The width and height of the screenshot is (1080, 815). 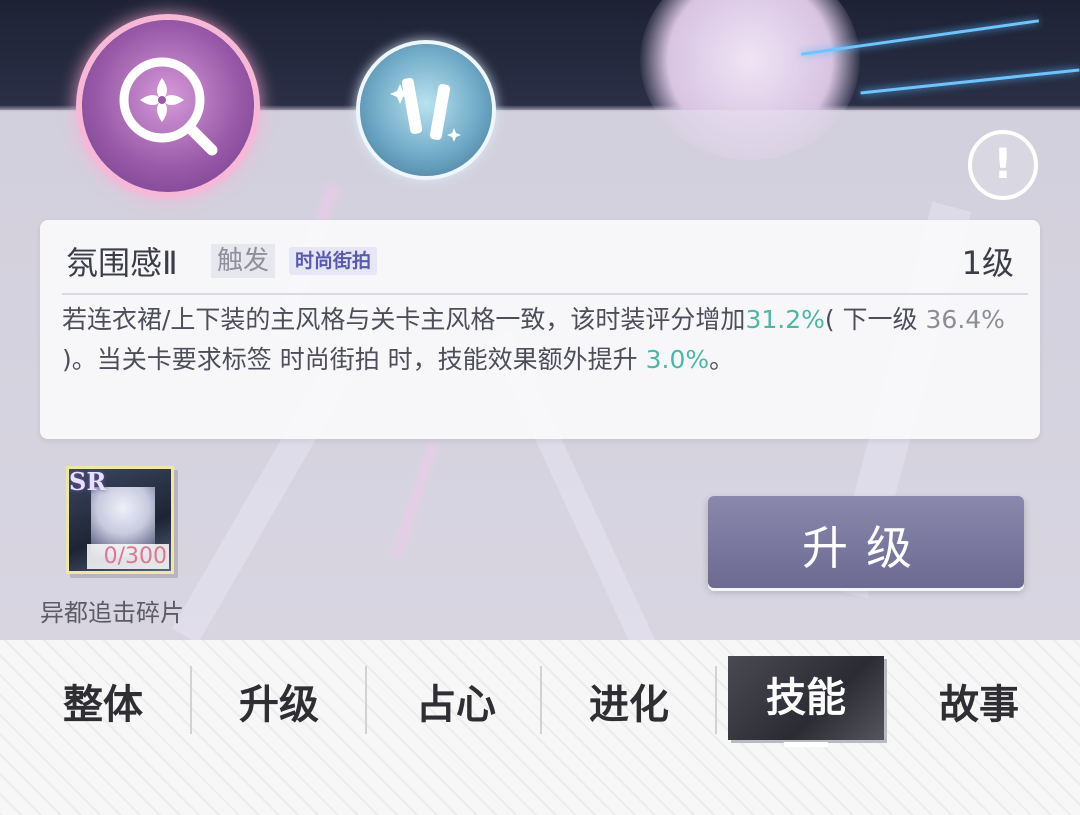 I want to click on desc-text-part: 。当关卡要求标签 时尚街拍 时，技能效果额外提升, so click(x=358, y=359).